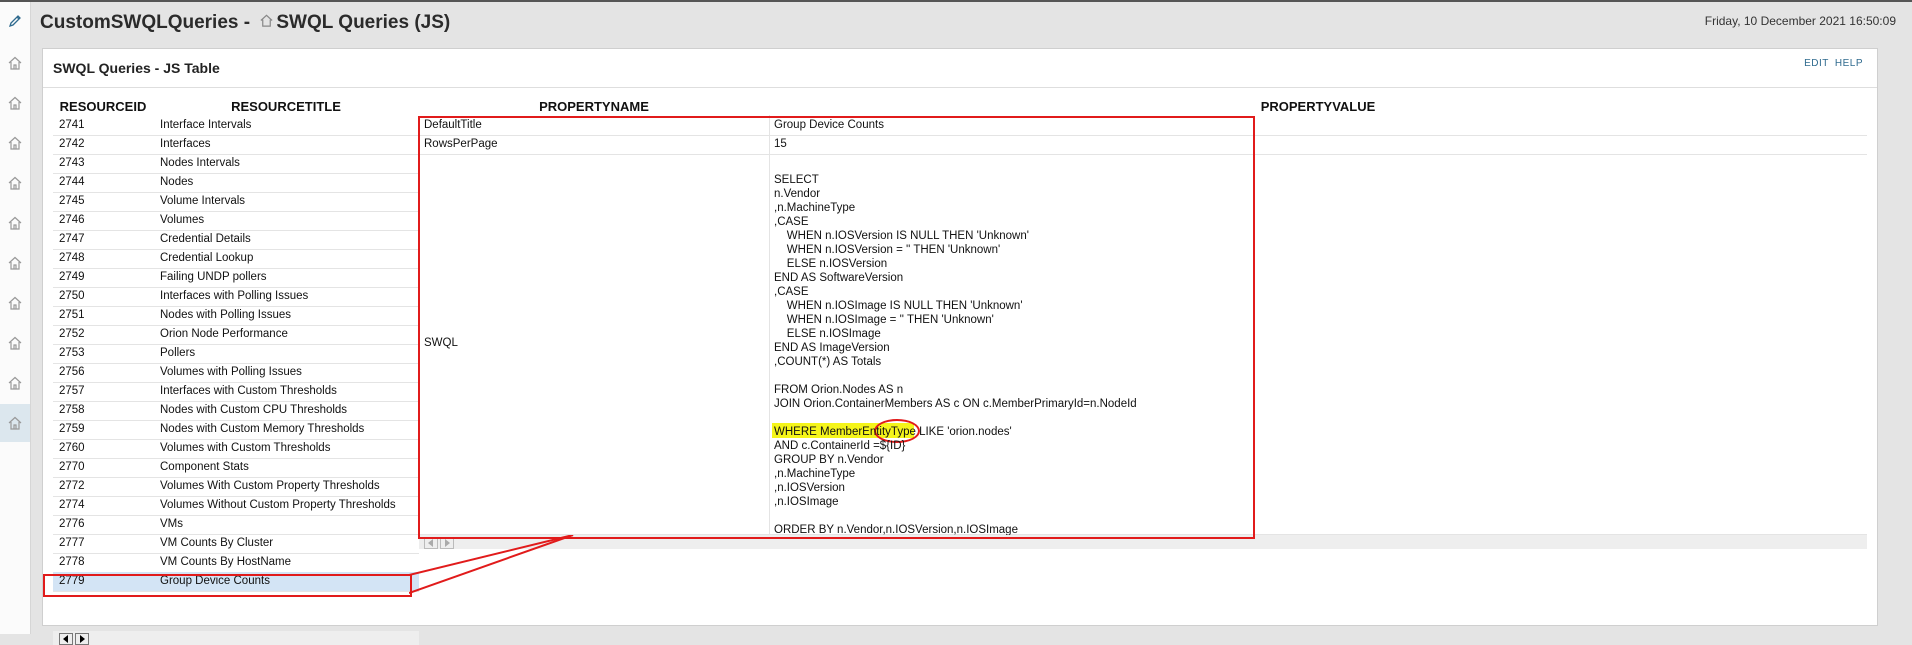 The width and height of the screenshot is (1912, 645). Describe the element at coordinates (72, 239) in the screenshot. I see `resource-id-cell: 2747` at that location.